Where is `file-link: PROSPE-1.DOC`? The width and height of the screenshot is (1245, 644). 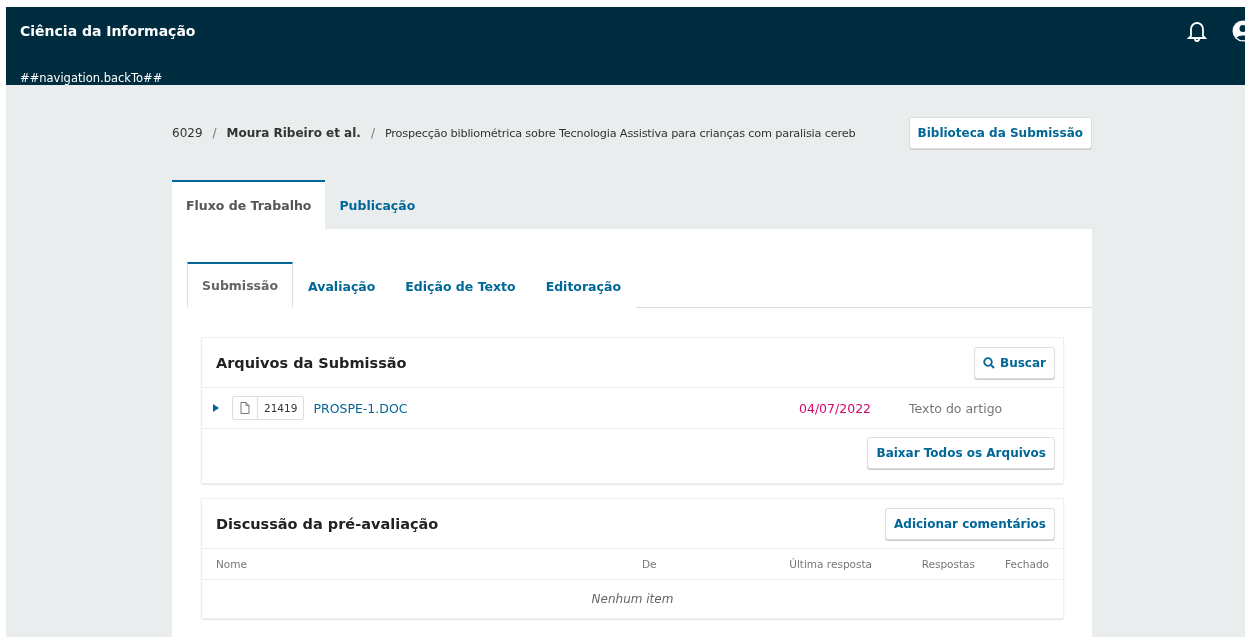
file-link: PROSPE-1.DOC is located at coordinates (556, 408).